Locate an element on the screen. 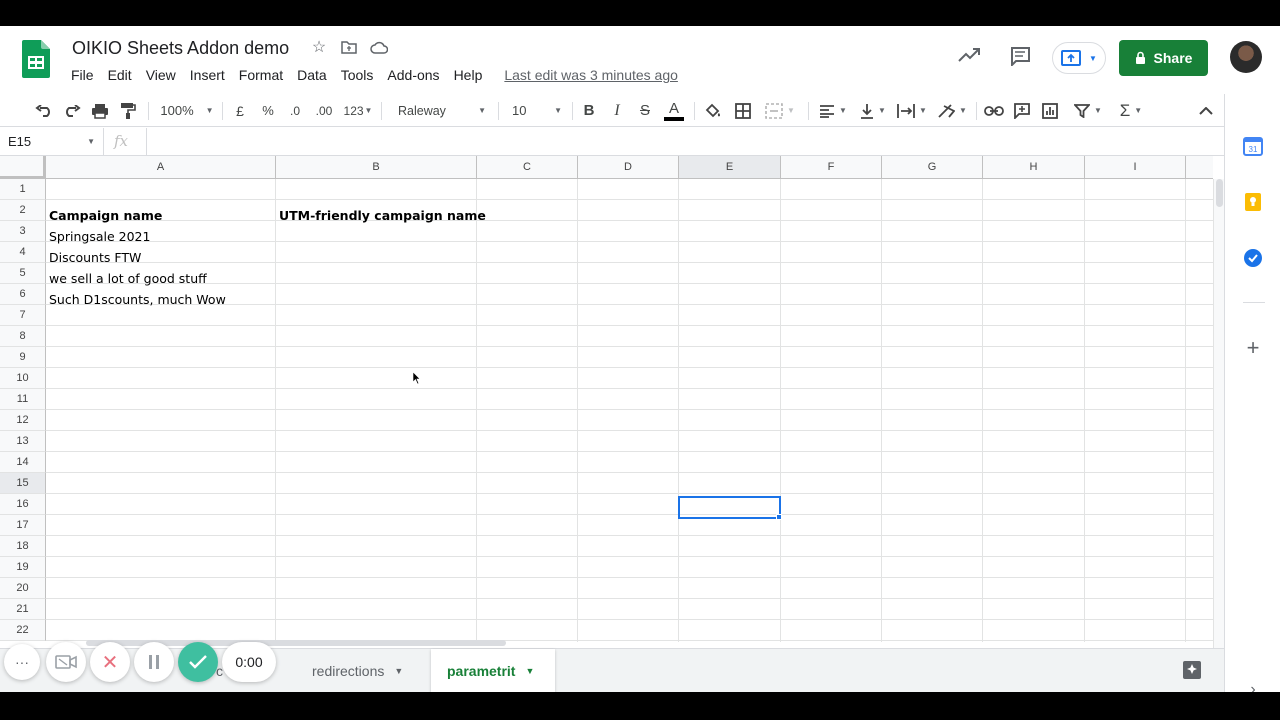 The width and height of the screenshot is (1280, 720). menu-data: Data is located at coordinates (312, 75).